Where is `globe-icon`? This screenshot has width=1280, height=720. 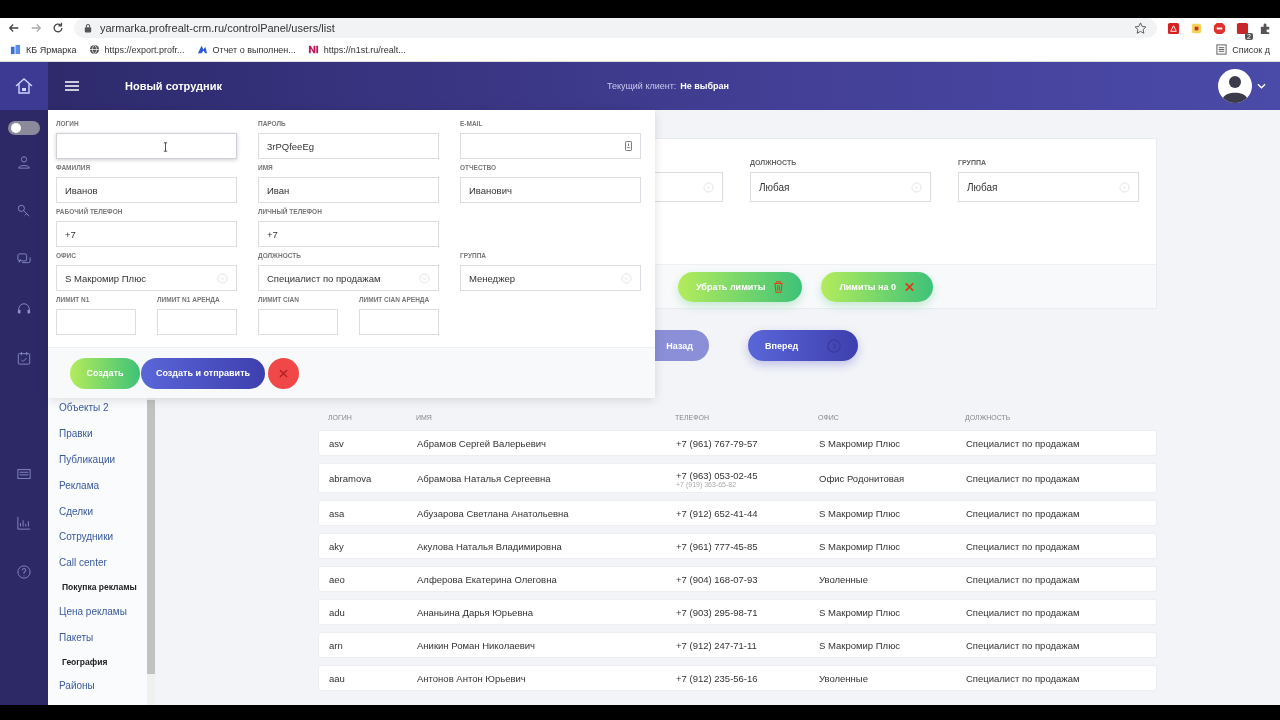 globe-icon is located at coordinates (94, 49).